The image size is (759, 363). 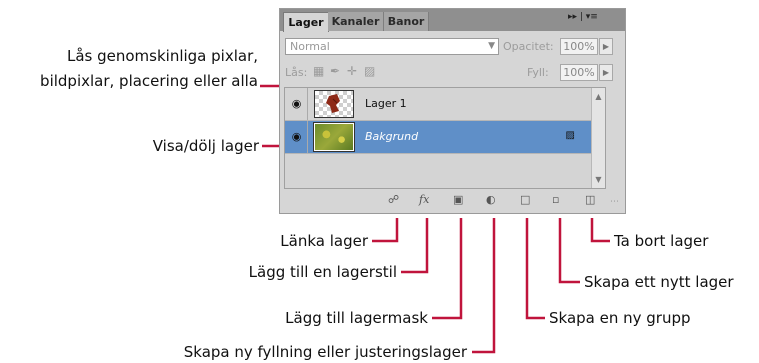 What do you see at coordinates (325, 352) in the screenshot?
I see `annotation-fill-adjust: Skapa ny fyllning eller justeringslager` at bounding box center [325, 352].